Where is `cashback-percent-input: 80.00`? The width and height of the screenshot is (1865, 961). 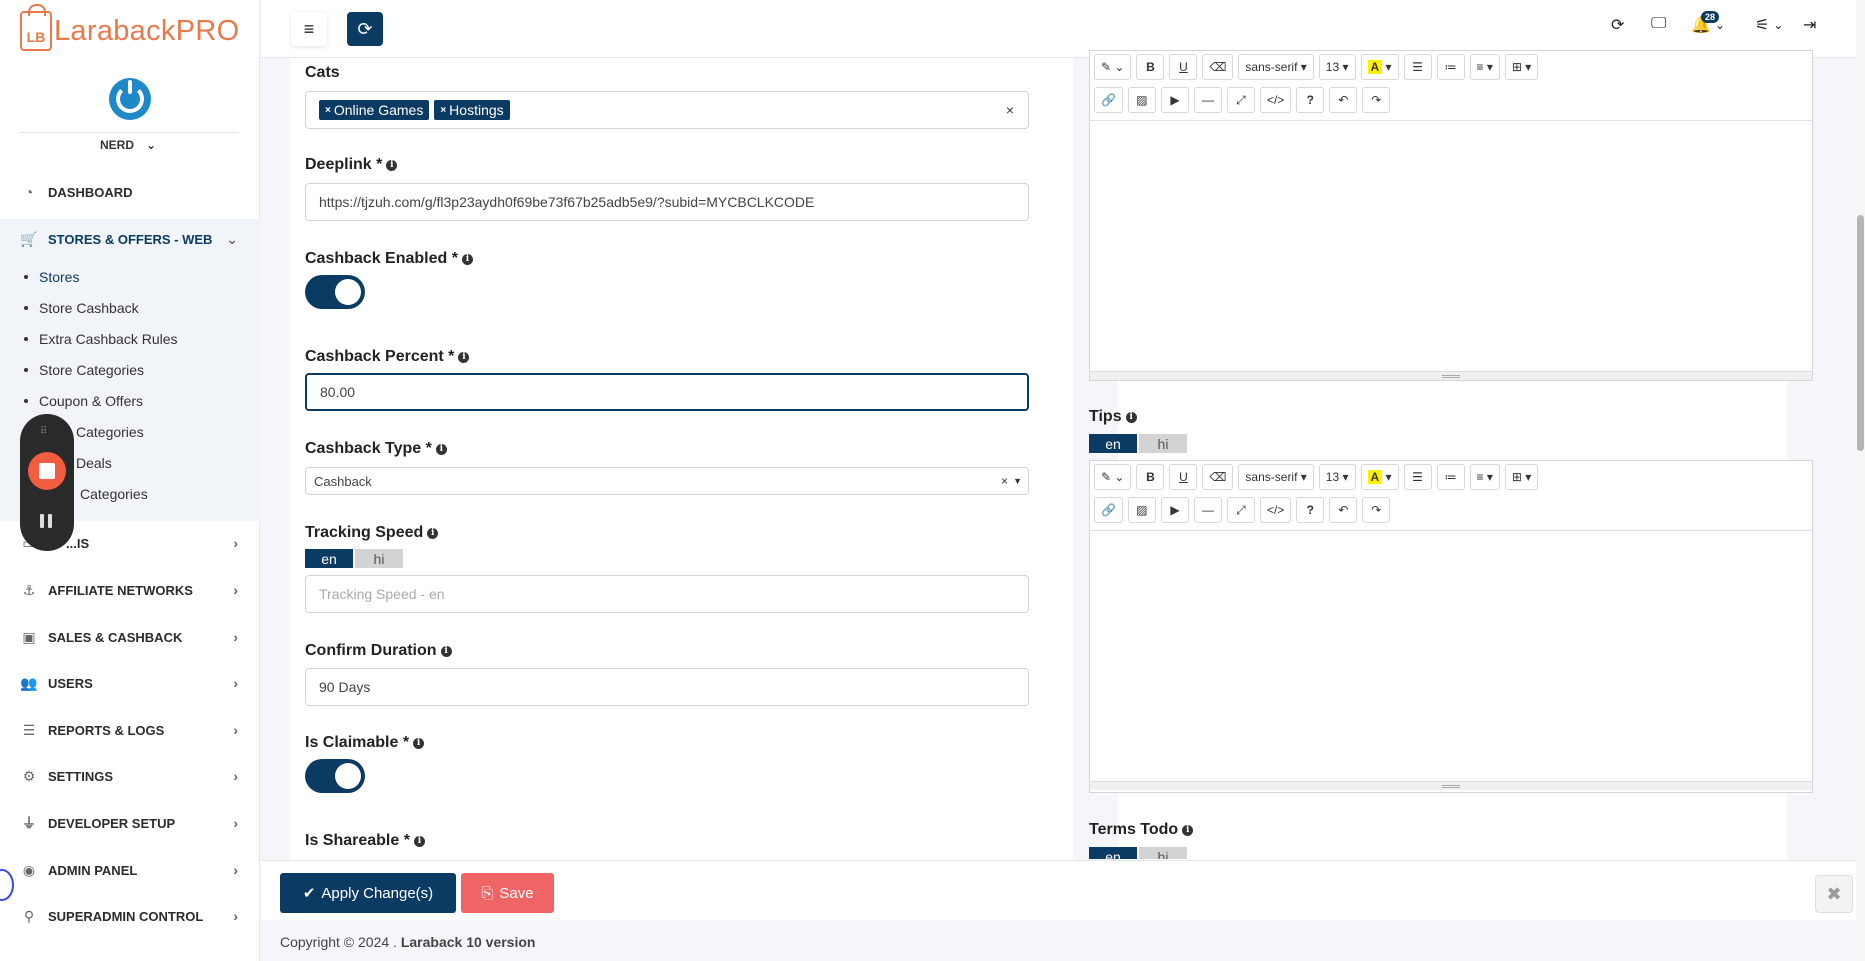 cashback-percent-input: 80.00 is located at coordinates (667, 392).